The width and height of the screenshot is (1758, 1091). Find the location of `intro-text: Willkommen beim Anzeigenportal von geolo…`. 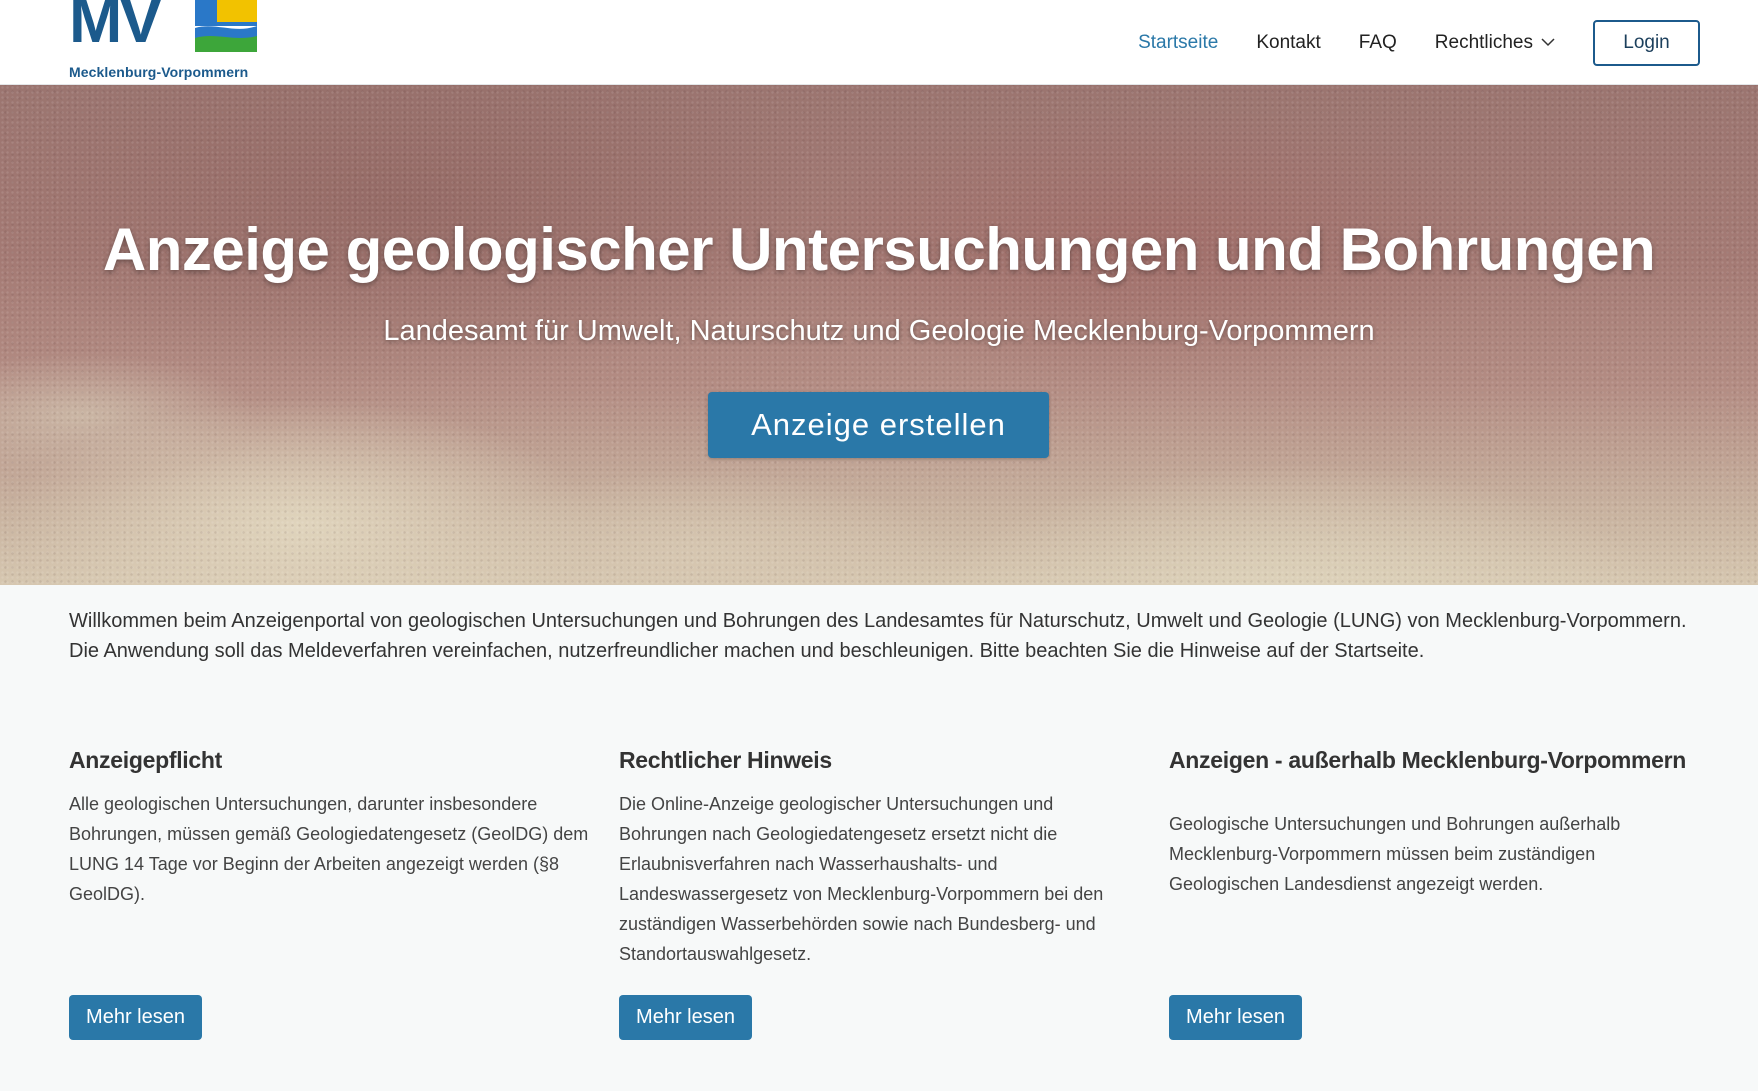

intro-text: Willkommen beim Anzeigenportal von geolo… is located at coordinates (878, 636).